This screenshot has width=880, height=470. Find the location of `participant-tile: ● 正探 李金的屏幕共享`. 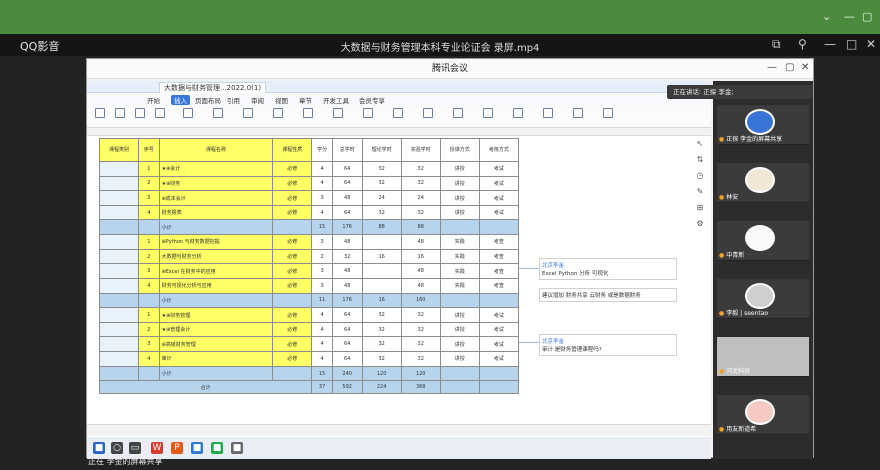

participant-tile: ● 正探 李金的屏幕共享 is located at coordinates (763, 125).